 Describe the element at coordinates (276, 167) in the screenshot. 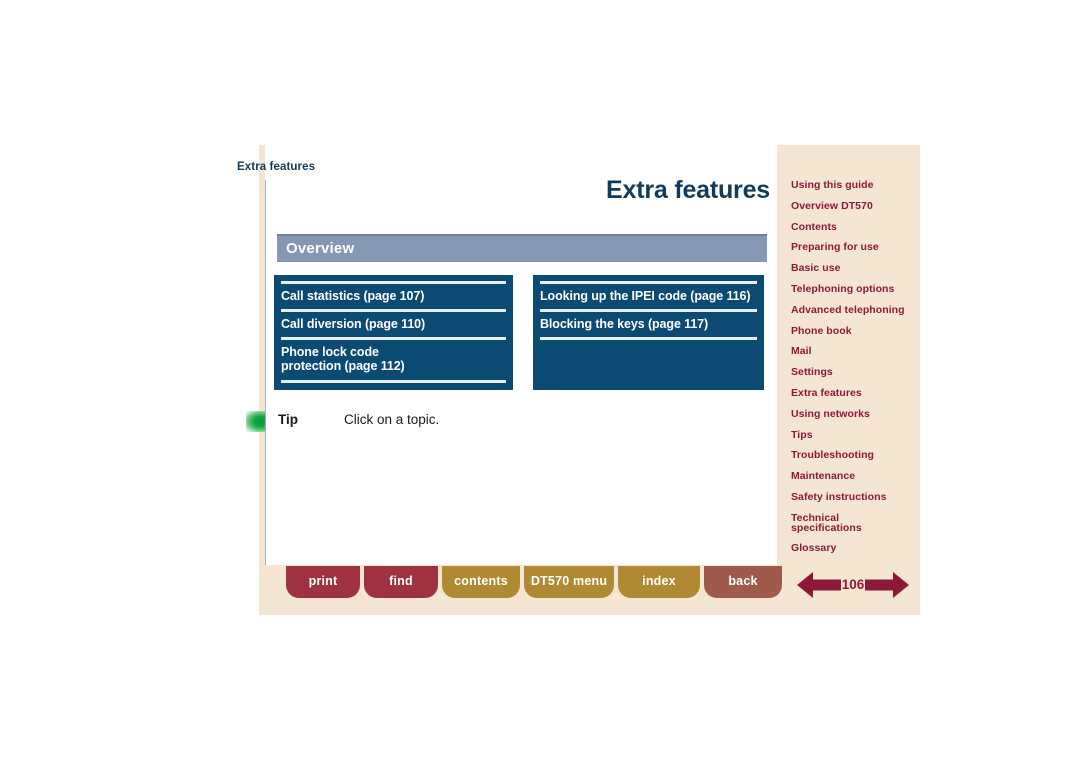

I see `running-head: Extra features` at that location.